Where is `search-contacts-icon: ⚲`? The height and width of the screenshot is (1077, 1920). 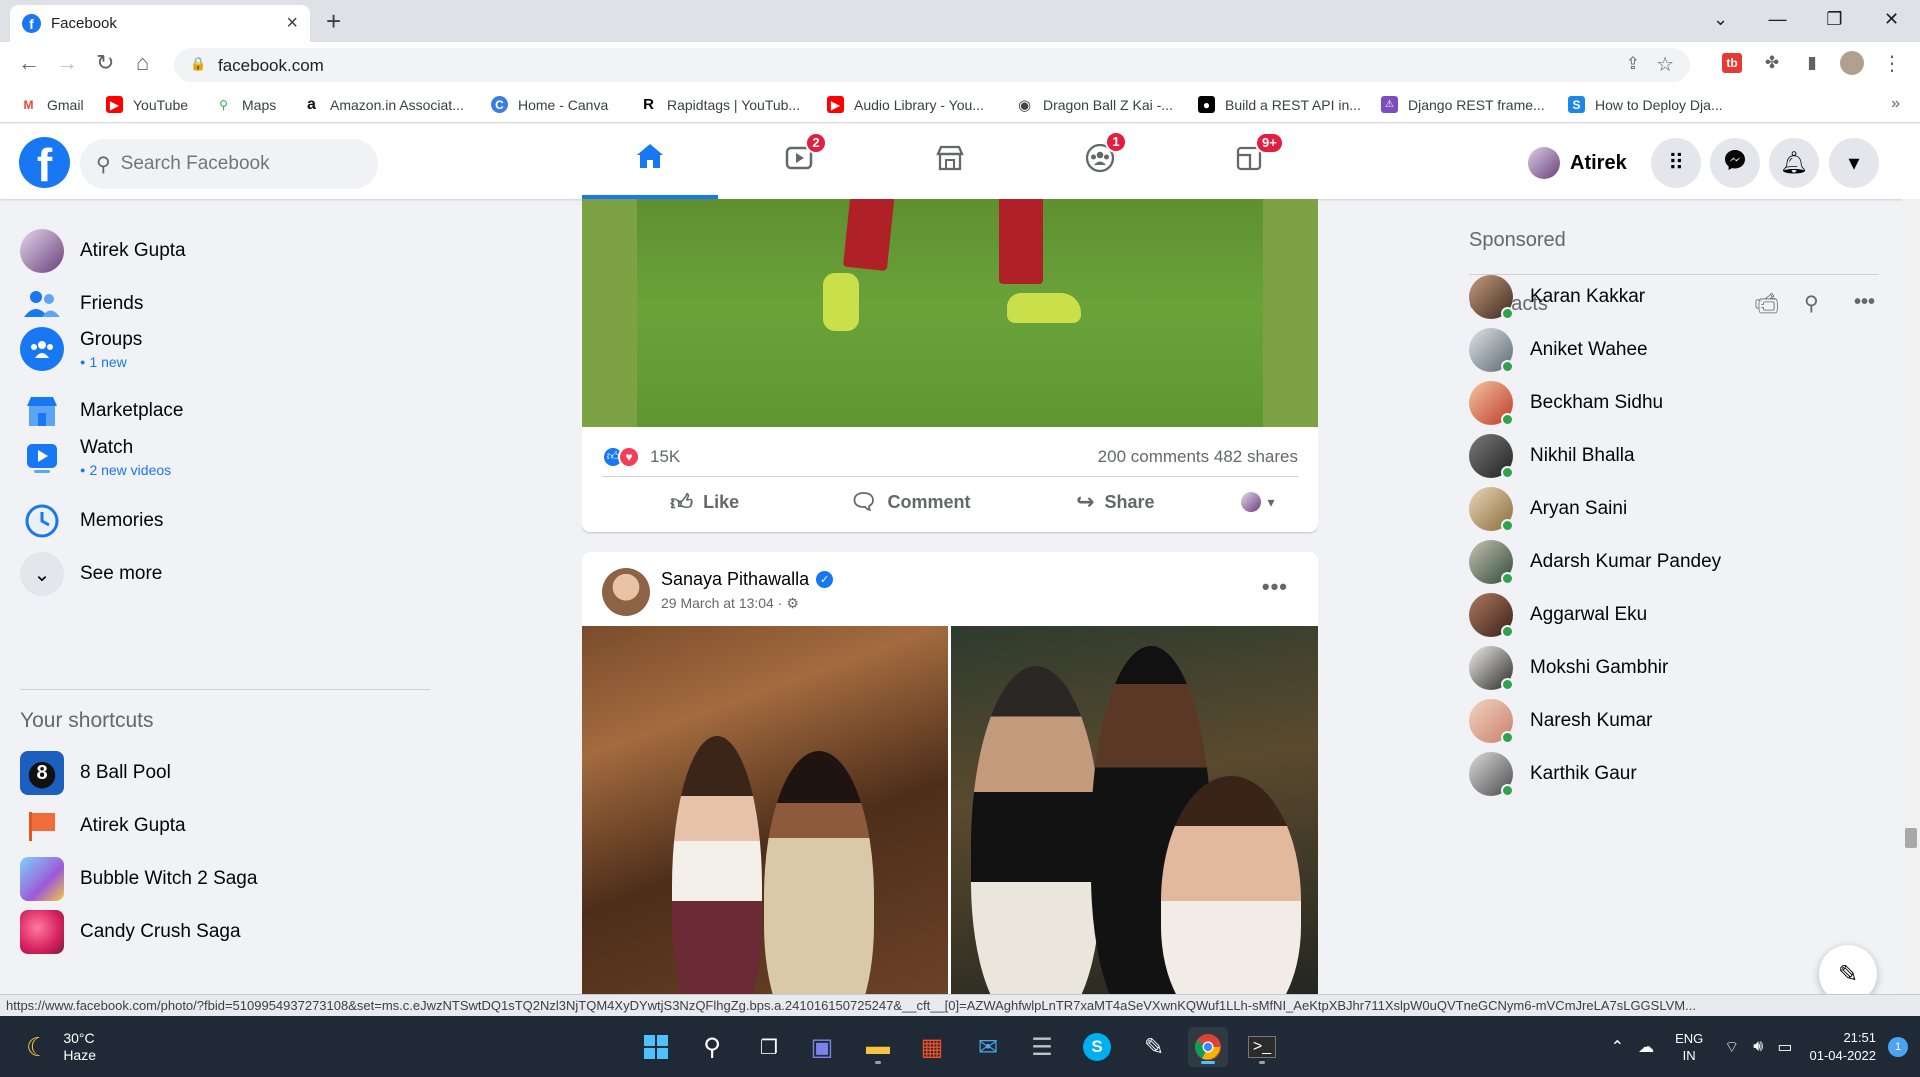
search-contacts-icon: ⚲ is located at coordinates (1811, 303).